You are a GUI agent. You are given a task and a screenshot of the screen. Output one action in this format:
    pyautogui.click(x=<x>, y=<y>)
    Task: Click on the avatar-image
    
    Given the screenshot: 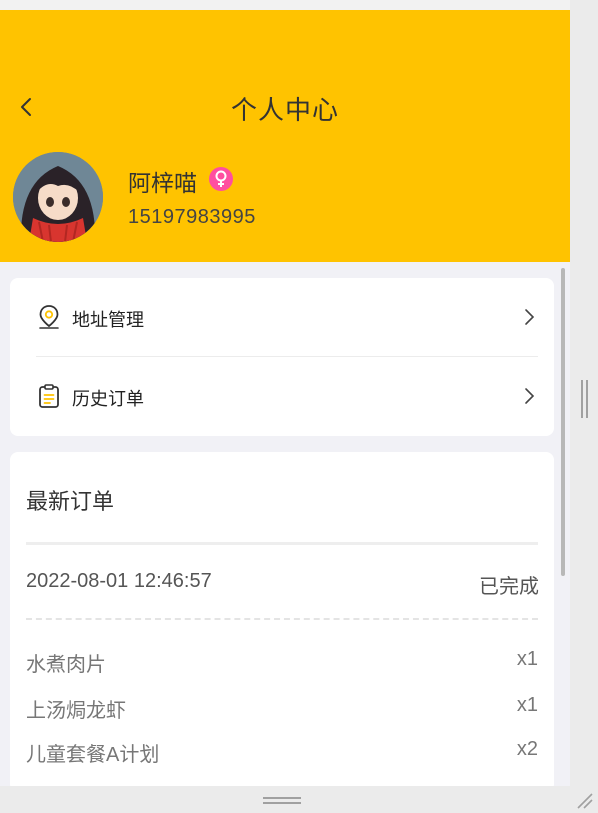 What is the action you would take?
    pyautogui.click(x=58, y=197)
    